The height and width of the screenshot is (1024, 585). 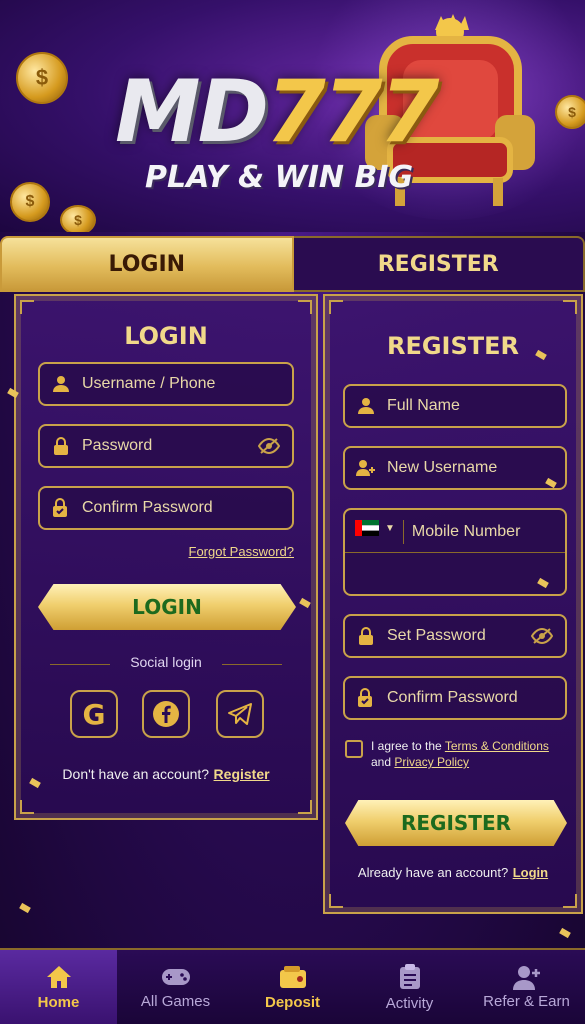 I want to click on mobile-number-field: ▼ Mobile Number, so click(x=455, y=552).